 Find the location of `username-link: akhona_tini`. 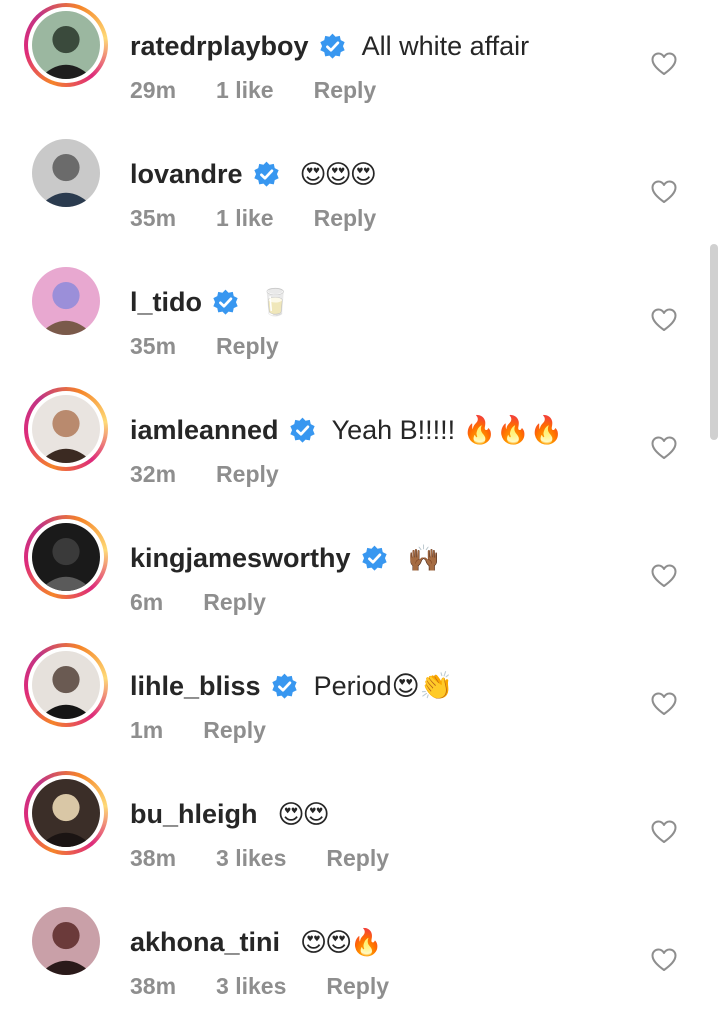

username-link: akhona_tini is located at coordinates (205, 942).